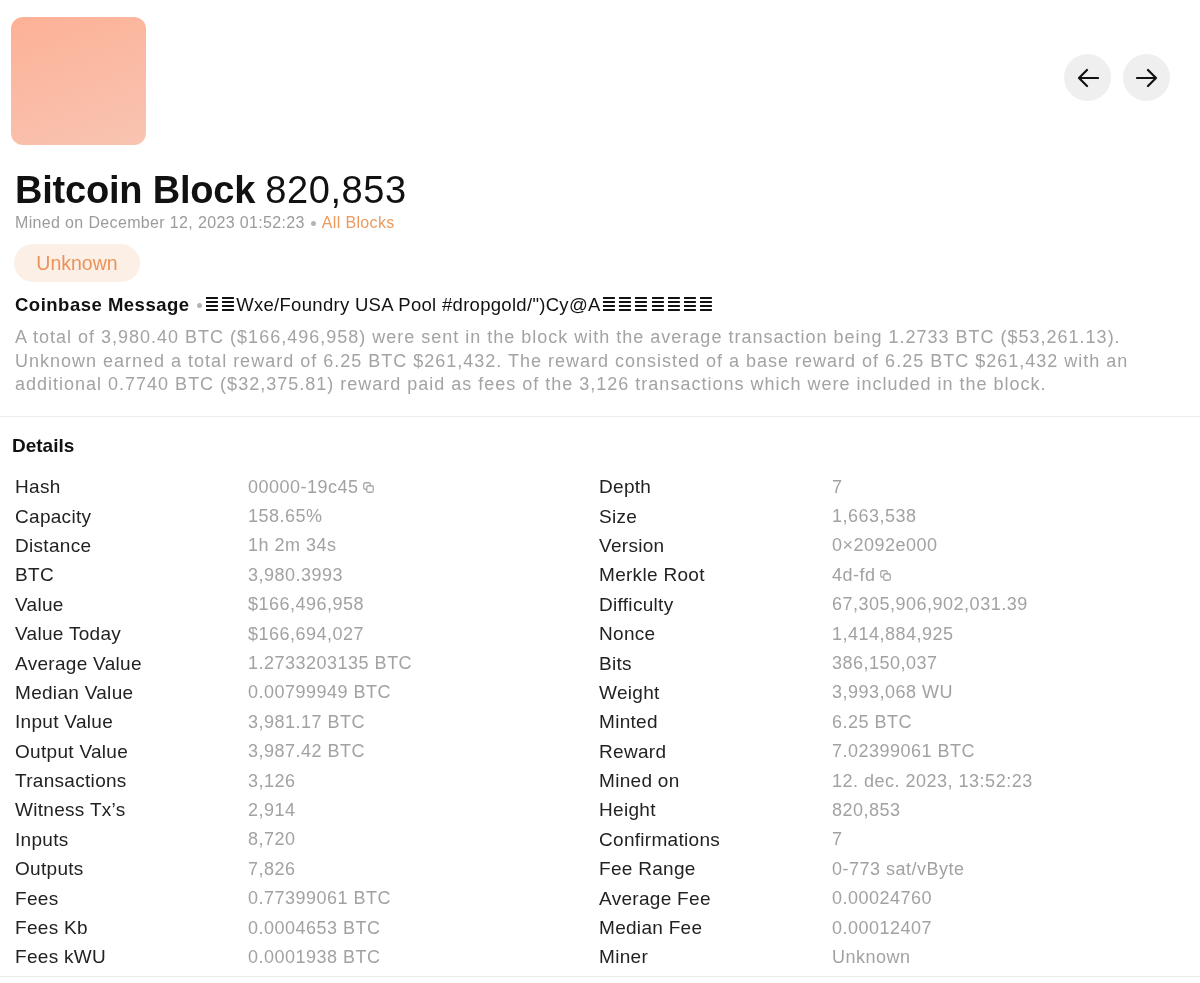 The width and height of the screenshot is (1200, 983). Describe the element at coordinates (314, 928) in the screenshot. I see `detail-value: 0.0004653 BTC` at that location.